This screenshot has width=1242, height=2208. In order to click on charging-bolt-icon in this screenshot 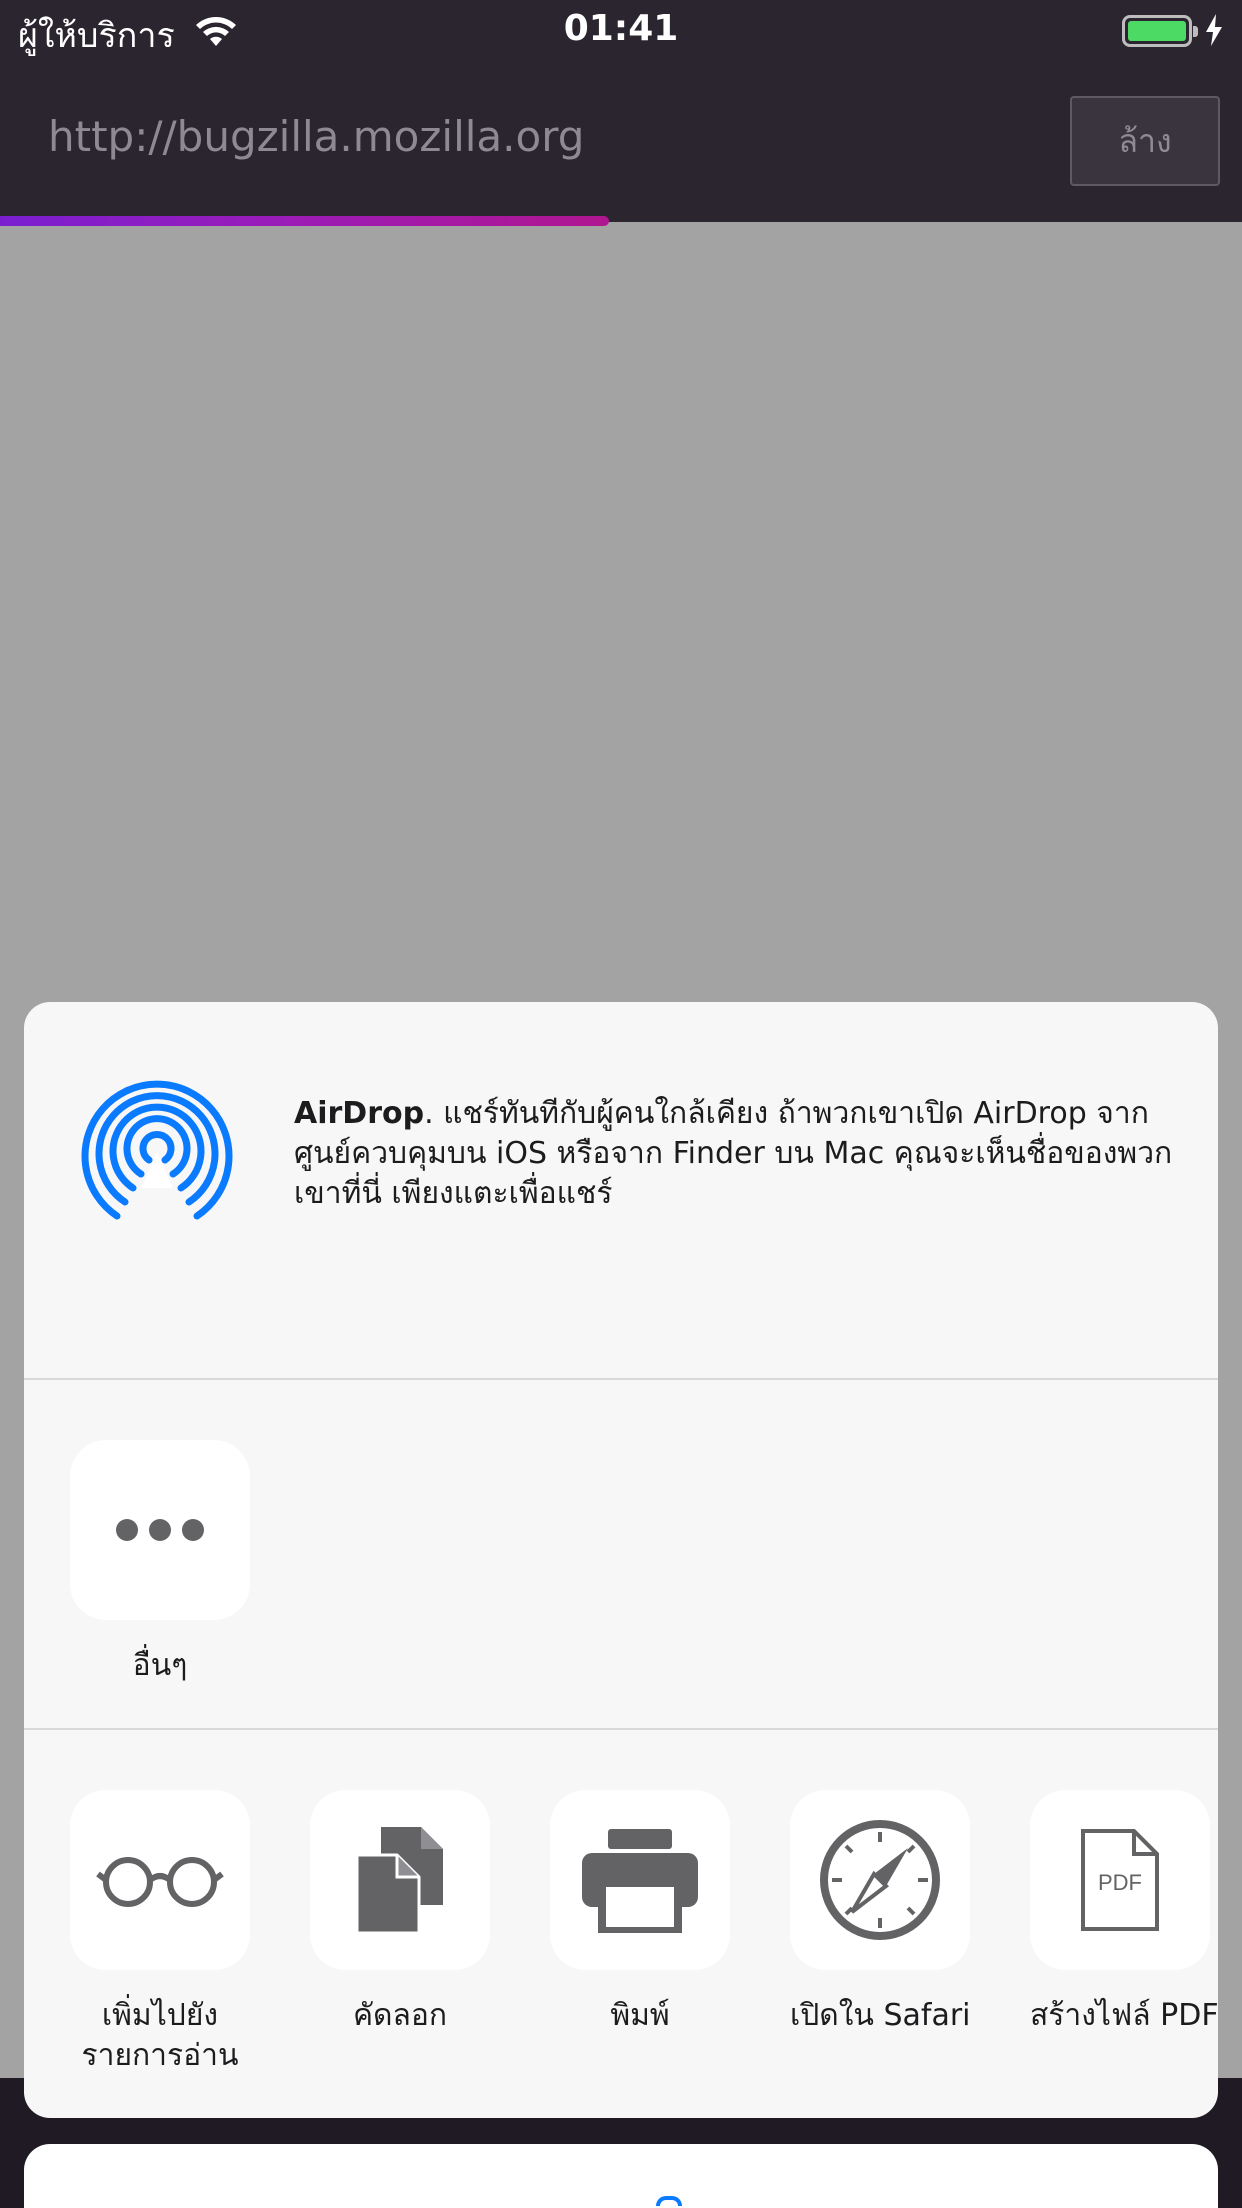, I will do `click(1214, 30)`.